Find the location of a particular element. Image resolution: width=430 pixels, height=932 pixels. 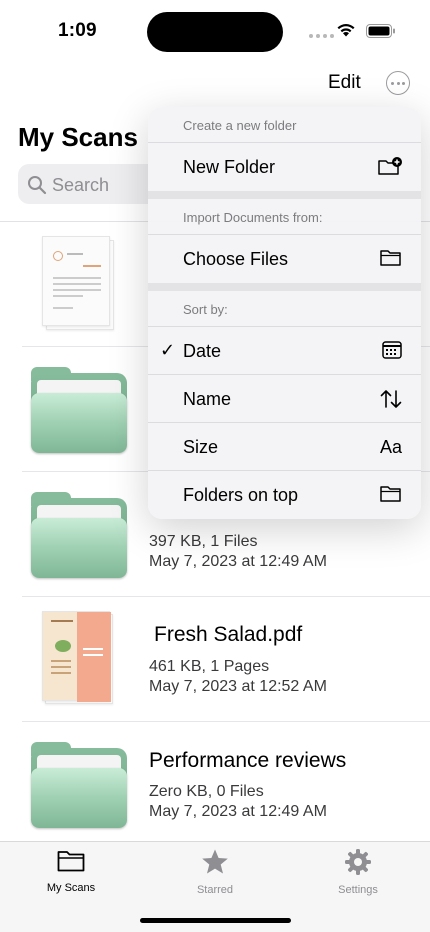

tab-label: Settings is located at coordinates (358, 890).